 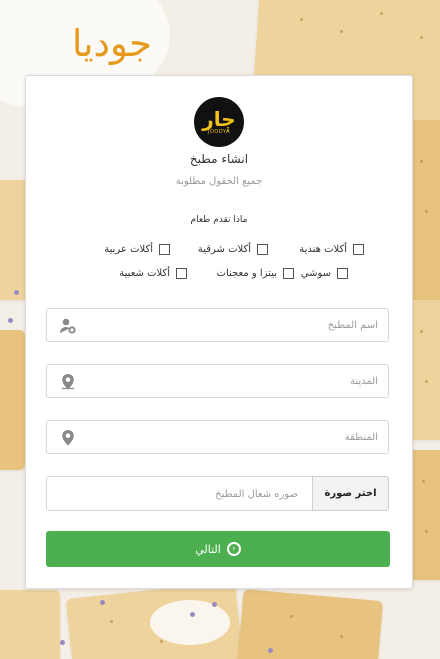 What do you see at coordinates (219, 119) in the screenshot?
I see `logo-glyph: ڄار` at bounding box center [219, 119].